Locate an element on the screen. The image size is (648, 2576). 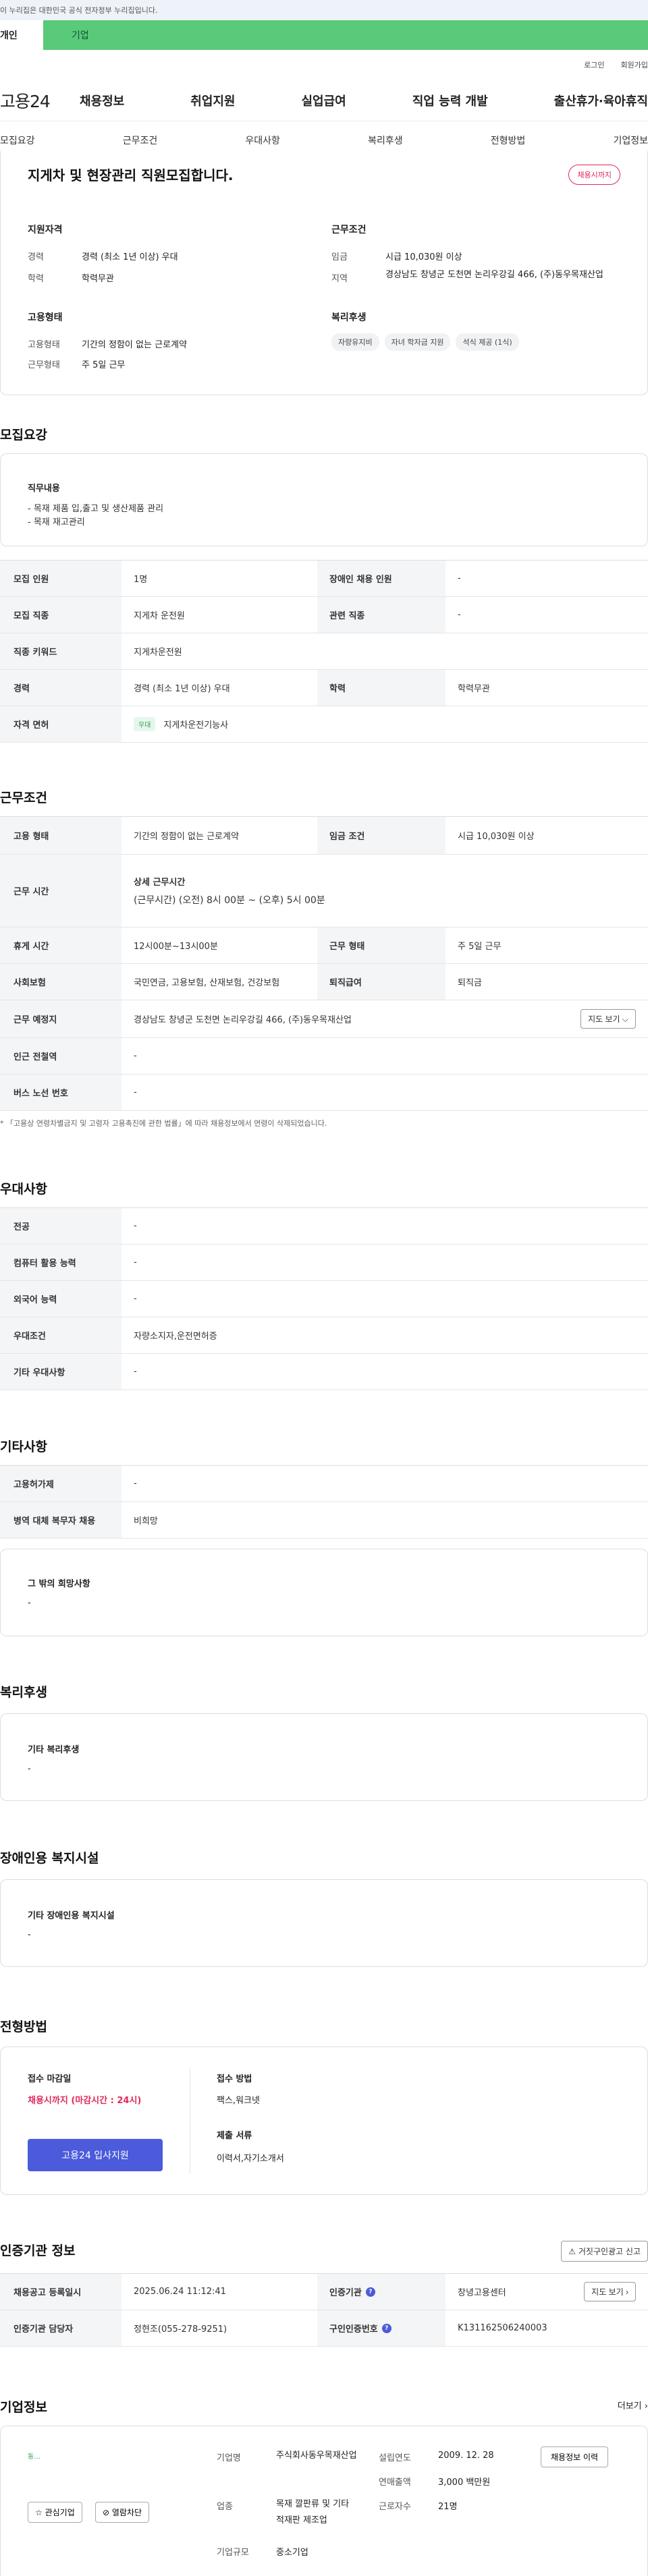
tab-recruit: 모집요강 is located at coordinates (17, 140).